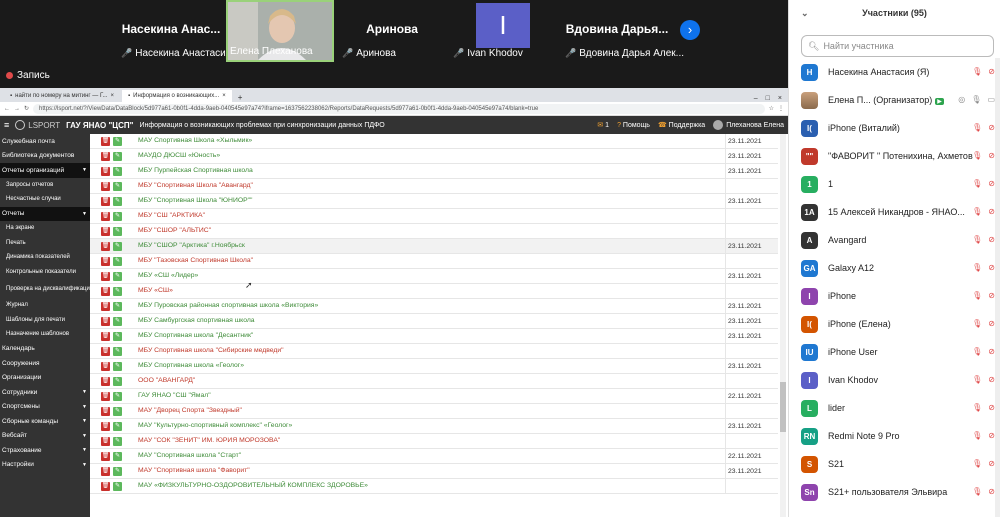 Image resolution: width=1000 pixels, height=517 pixels. What do you see at coordinates (195, 185) in the screenshot?
I see `organization-cell: МБУ "Спортивная Школа "Авангард"` at bounding box center [195, 185].